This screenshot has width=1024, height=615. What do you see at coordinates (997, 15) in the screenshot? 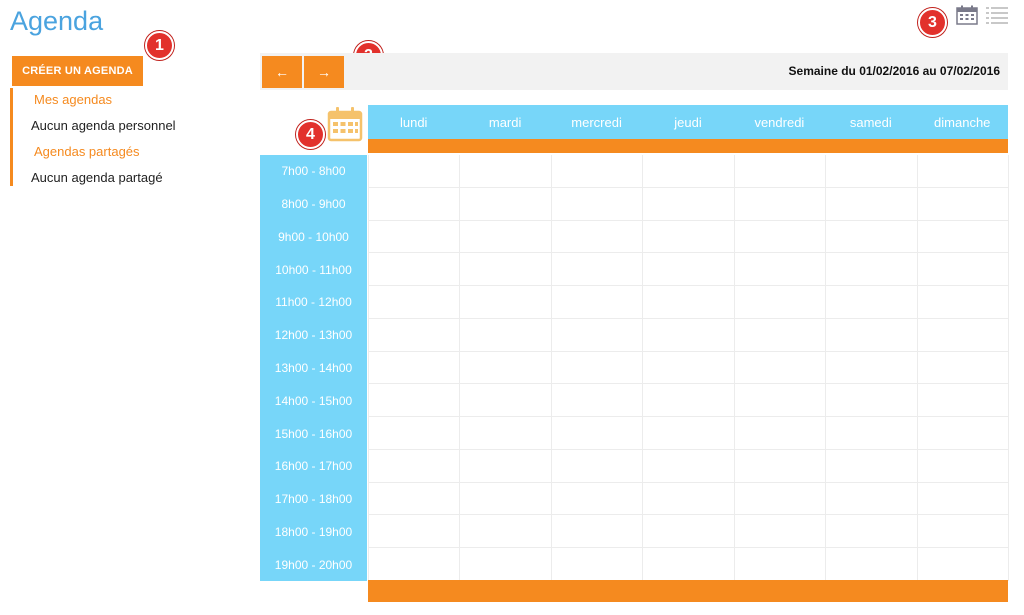
I see `list-view-icon` at bounding box center [997, 15].